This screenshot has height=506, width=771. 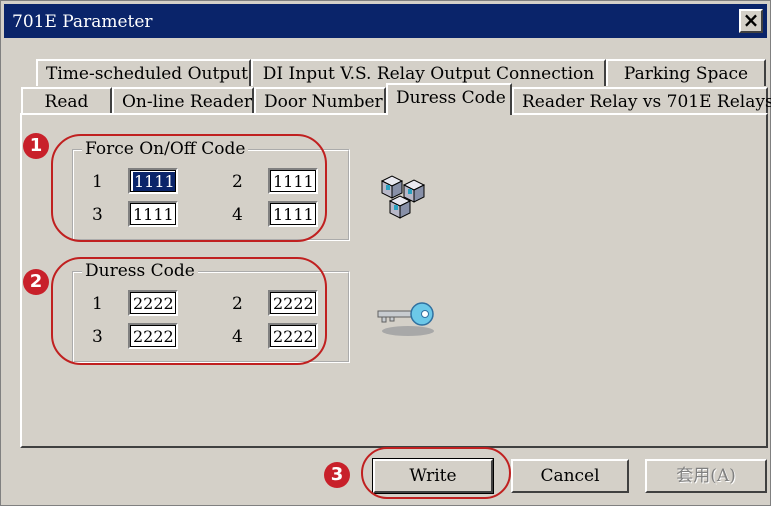 What do you see at coordinates (337, 475) in the screenshot?
I see `annotation-badge-3: 3` at bounding box center [337, 475].